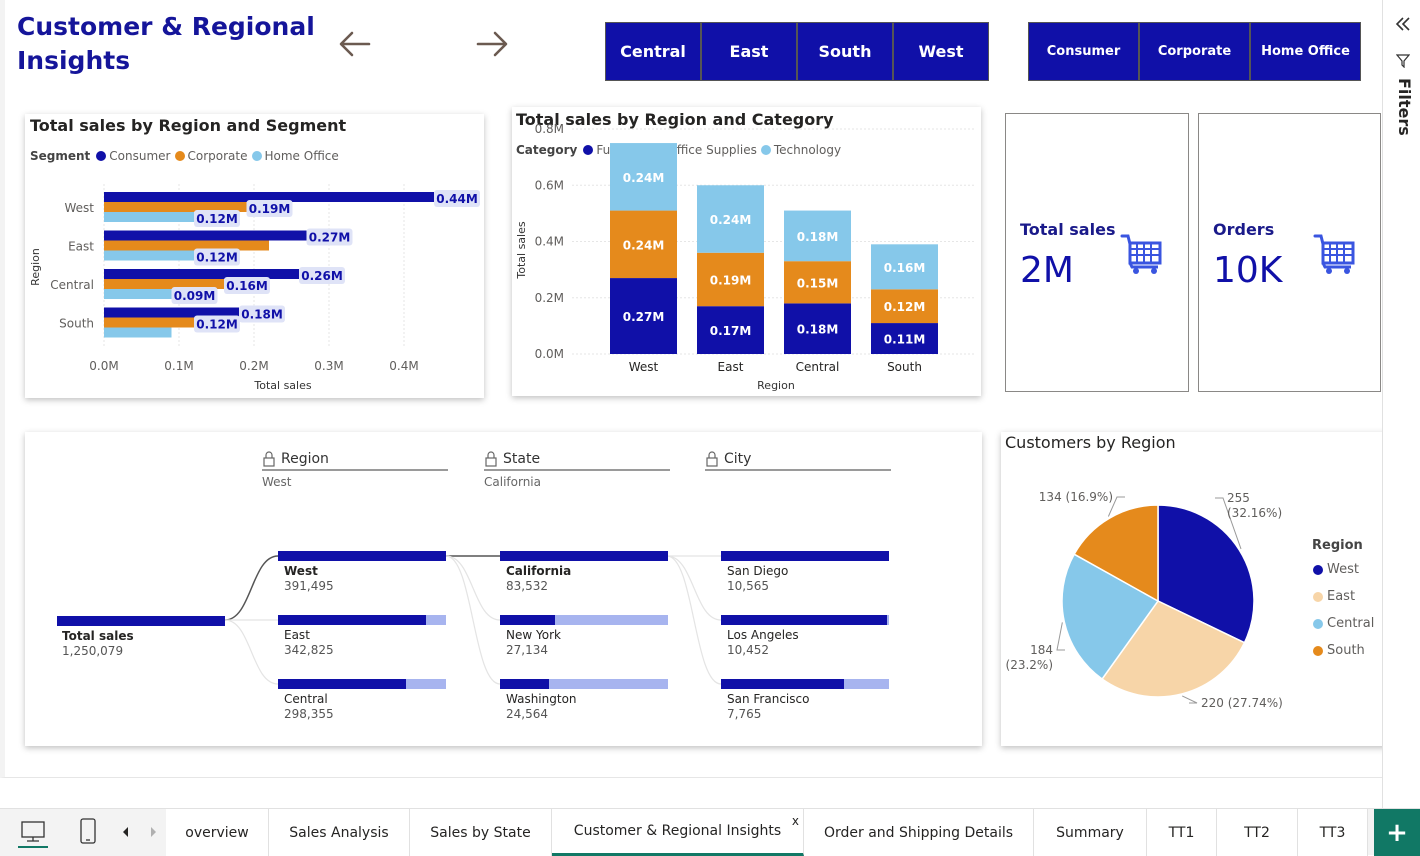  Describe the element at coordinates (355, 44) in the screenshot. I see `arrow-left-icon` at that location.